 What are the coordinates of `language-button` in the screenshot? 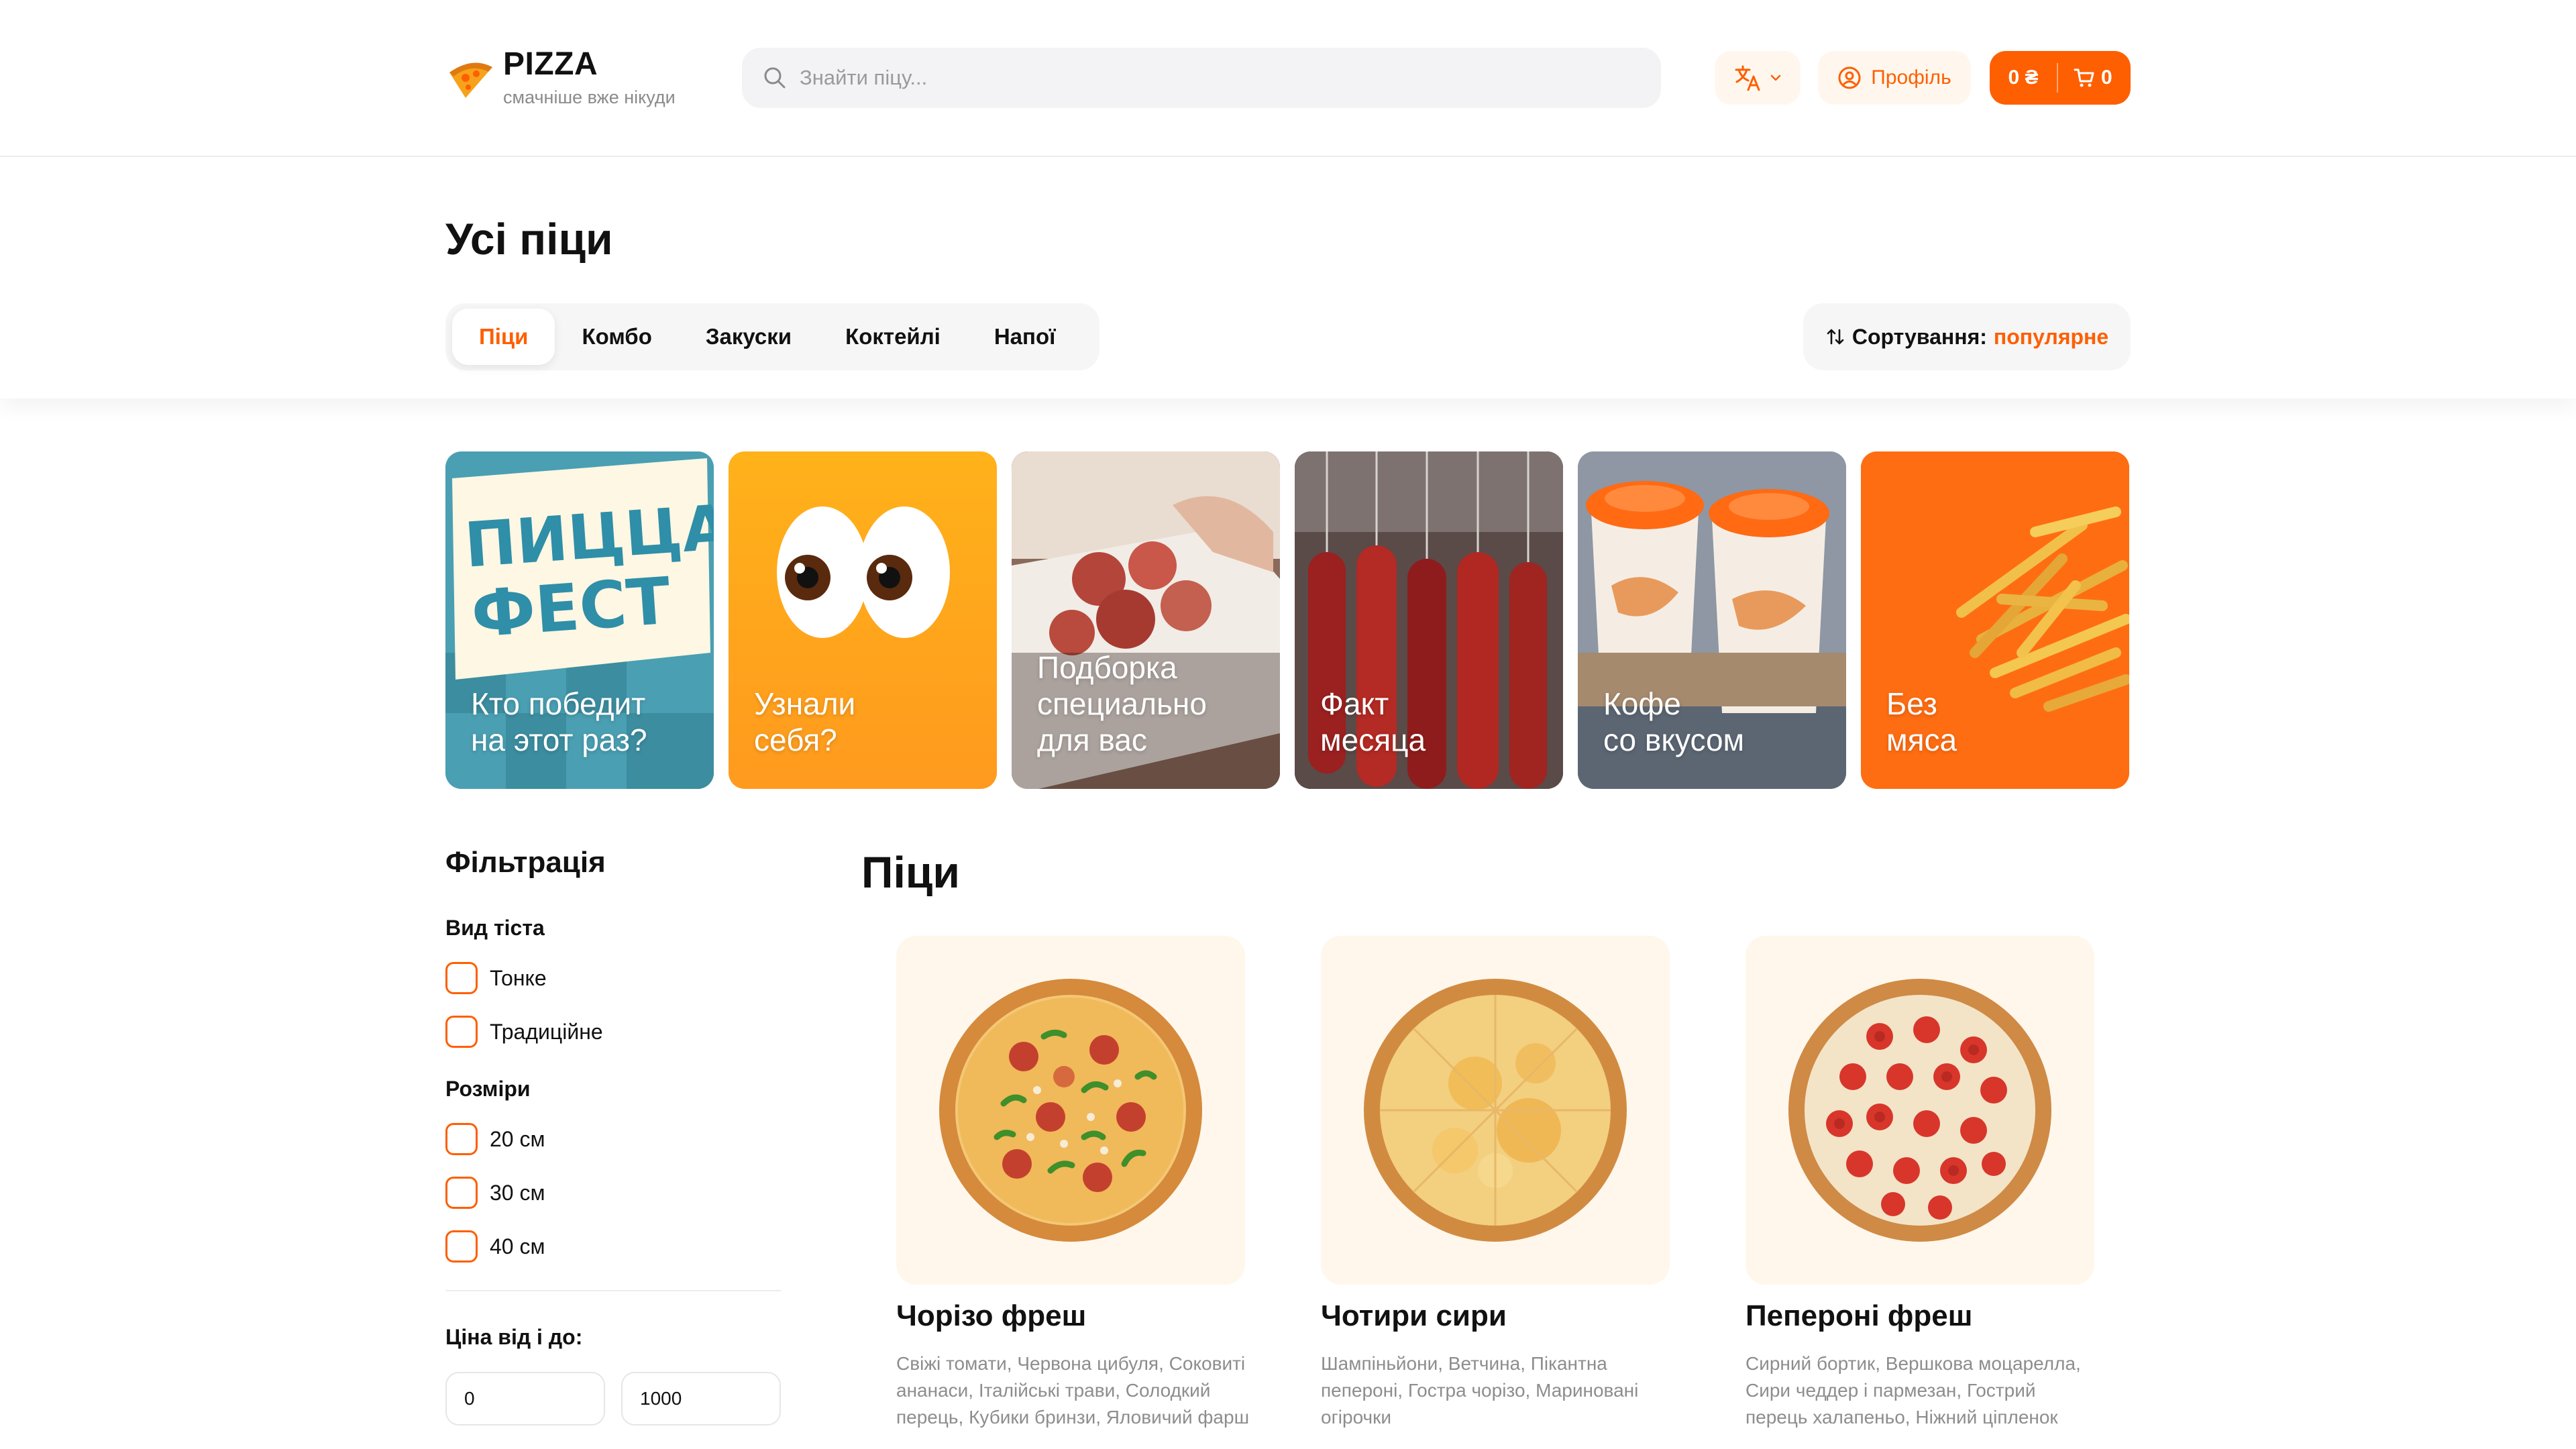 It's located at (1758, 78).